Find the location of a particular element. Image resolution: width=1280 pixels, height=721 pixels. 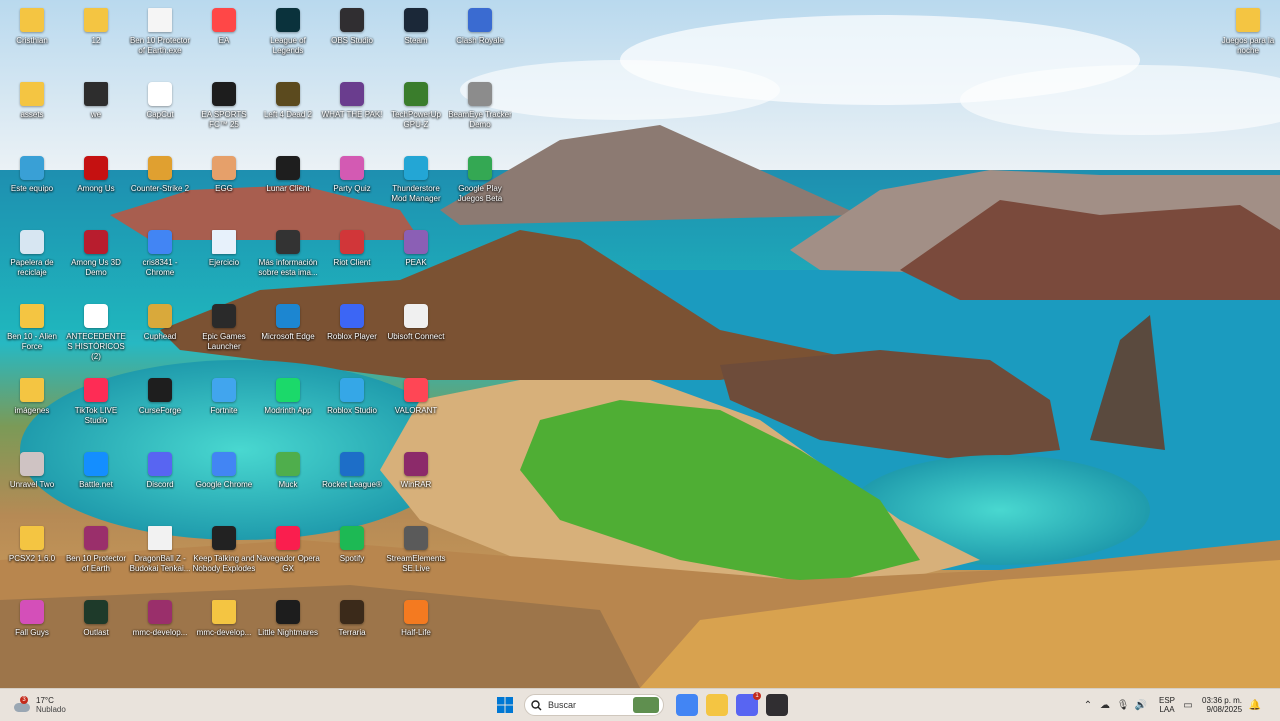

desktop-icon: Muck is located at coordinates (288, 483).